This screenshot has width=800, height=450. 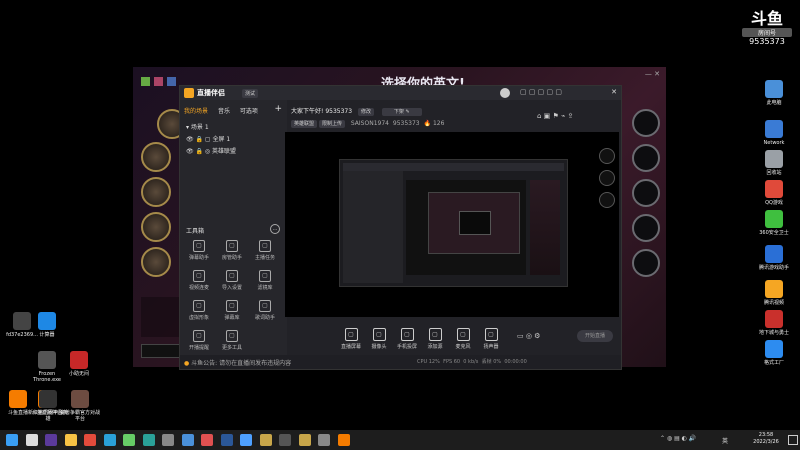 What do you see at coordinates (304, 440) in the screenshot?
I see `folder-icon` at bounding box center [304, 440].